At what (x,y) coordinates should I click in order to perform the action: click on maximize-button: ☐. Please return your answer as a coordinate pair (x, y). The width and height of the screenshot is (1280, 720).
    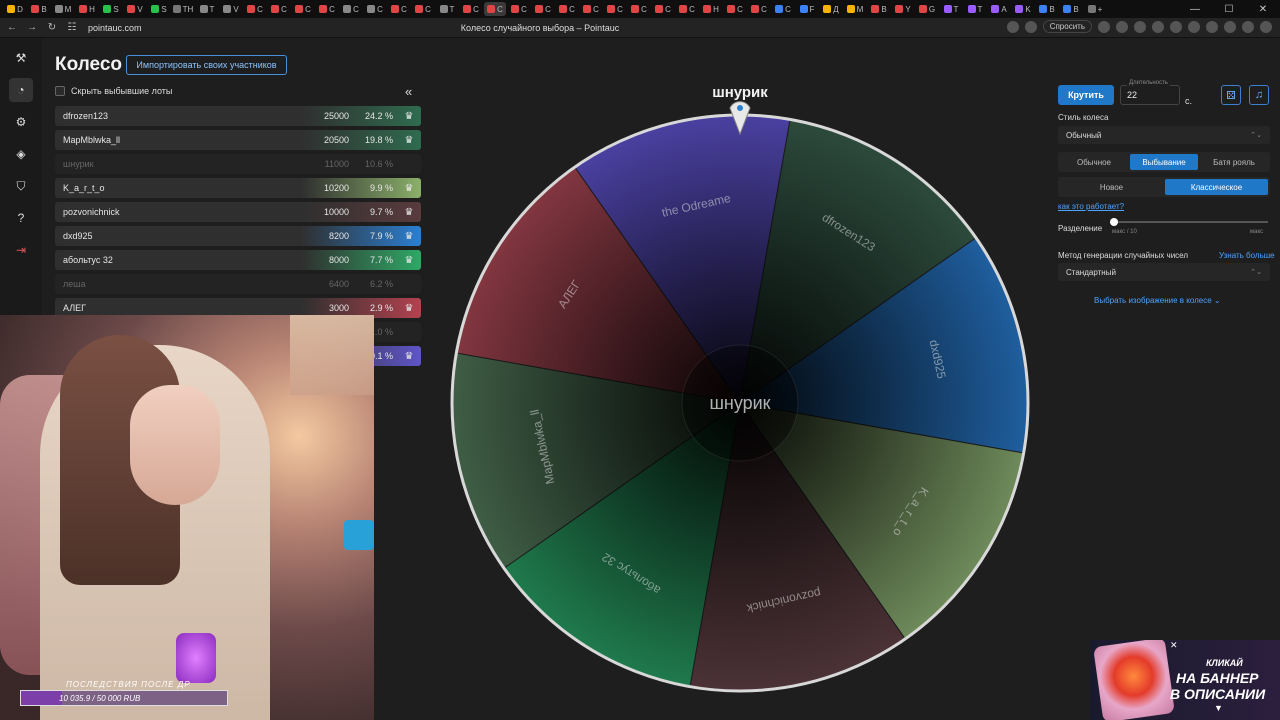
    Looking at the image, I should click on (1229, 9).